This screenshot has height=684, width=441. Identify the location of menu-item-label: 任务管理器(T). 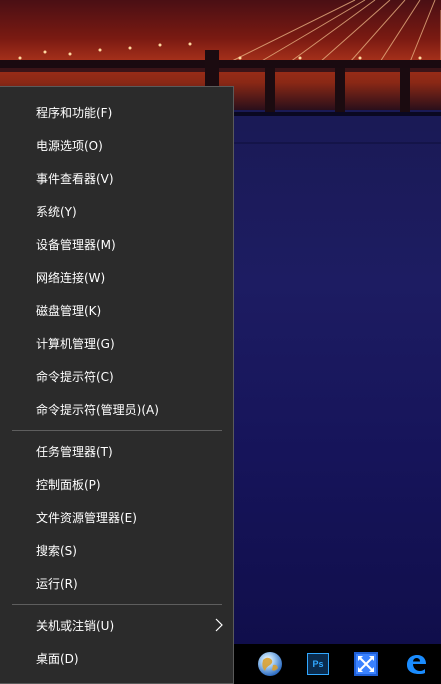
(74, 452).